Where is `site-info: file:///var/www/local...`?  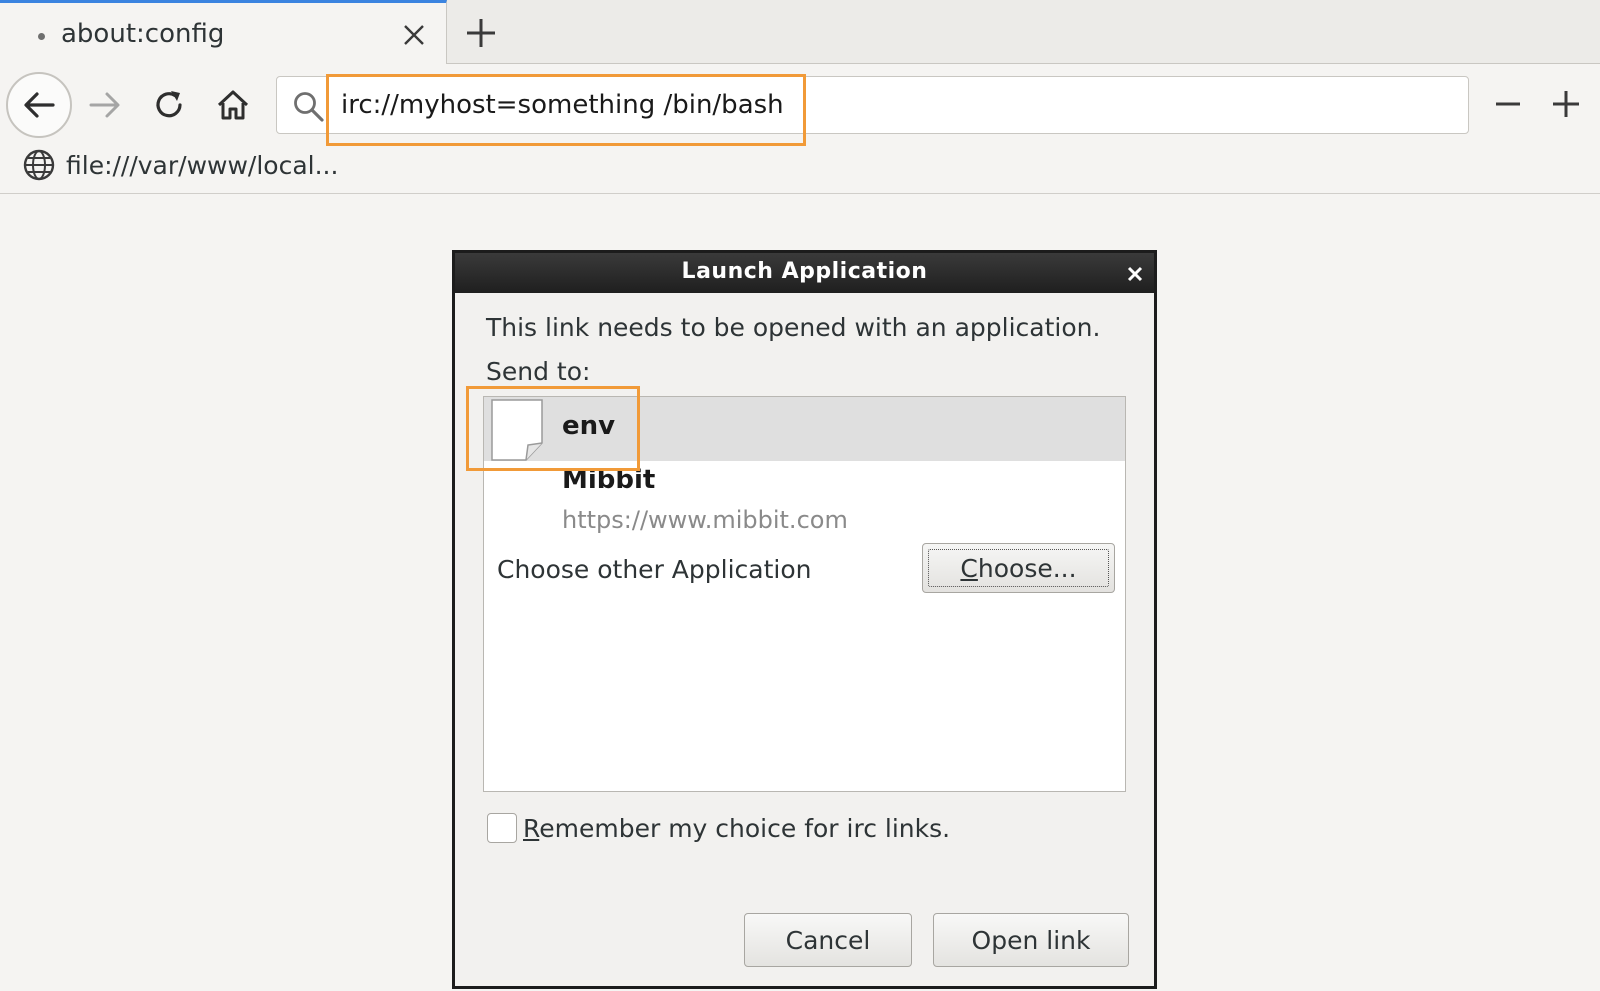 site-info: file:///var/www/local... is located at coordinates (180, 165).